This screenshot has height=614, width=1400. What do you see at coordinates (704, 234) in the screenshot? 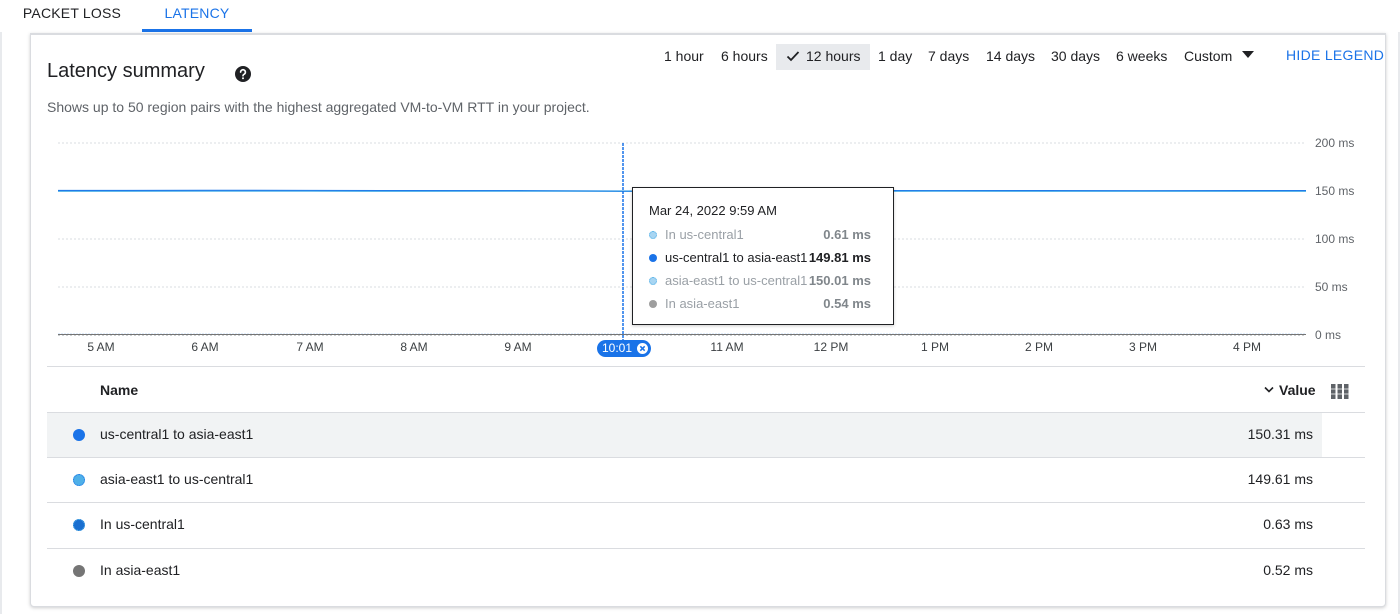
I see `tooltip-series-name: In us-central1` at bounding box center [704, 234].